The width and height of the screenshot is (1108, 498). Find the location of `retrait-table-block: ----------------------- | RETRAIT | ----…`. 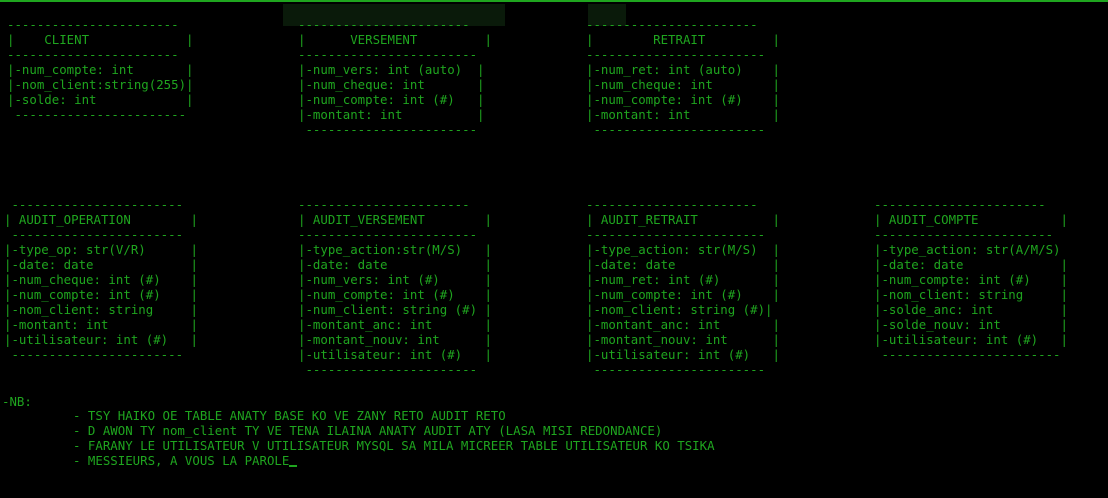

retrait-table-block: ----------------------- | RETRAIT | ----… is located at coordinates (683, 77).